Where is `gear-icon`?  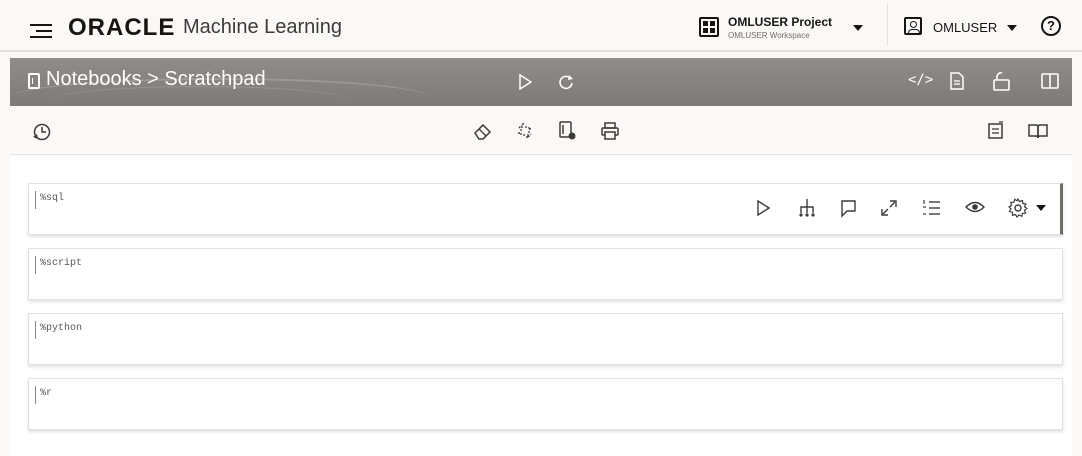 gear-icon is located at coordinates (1018, 208).